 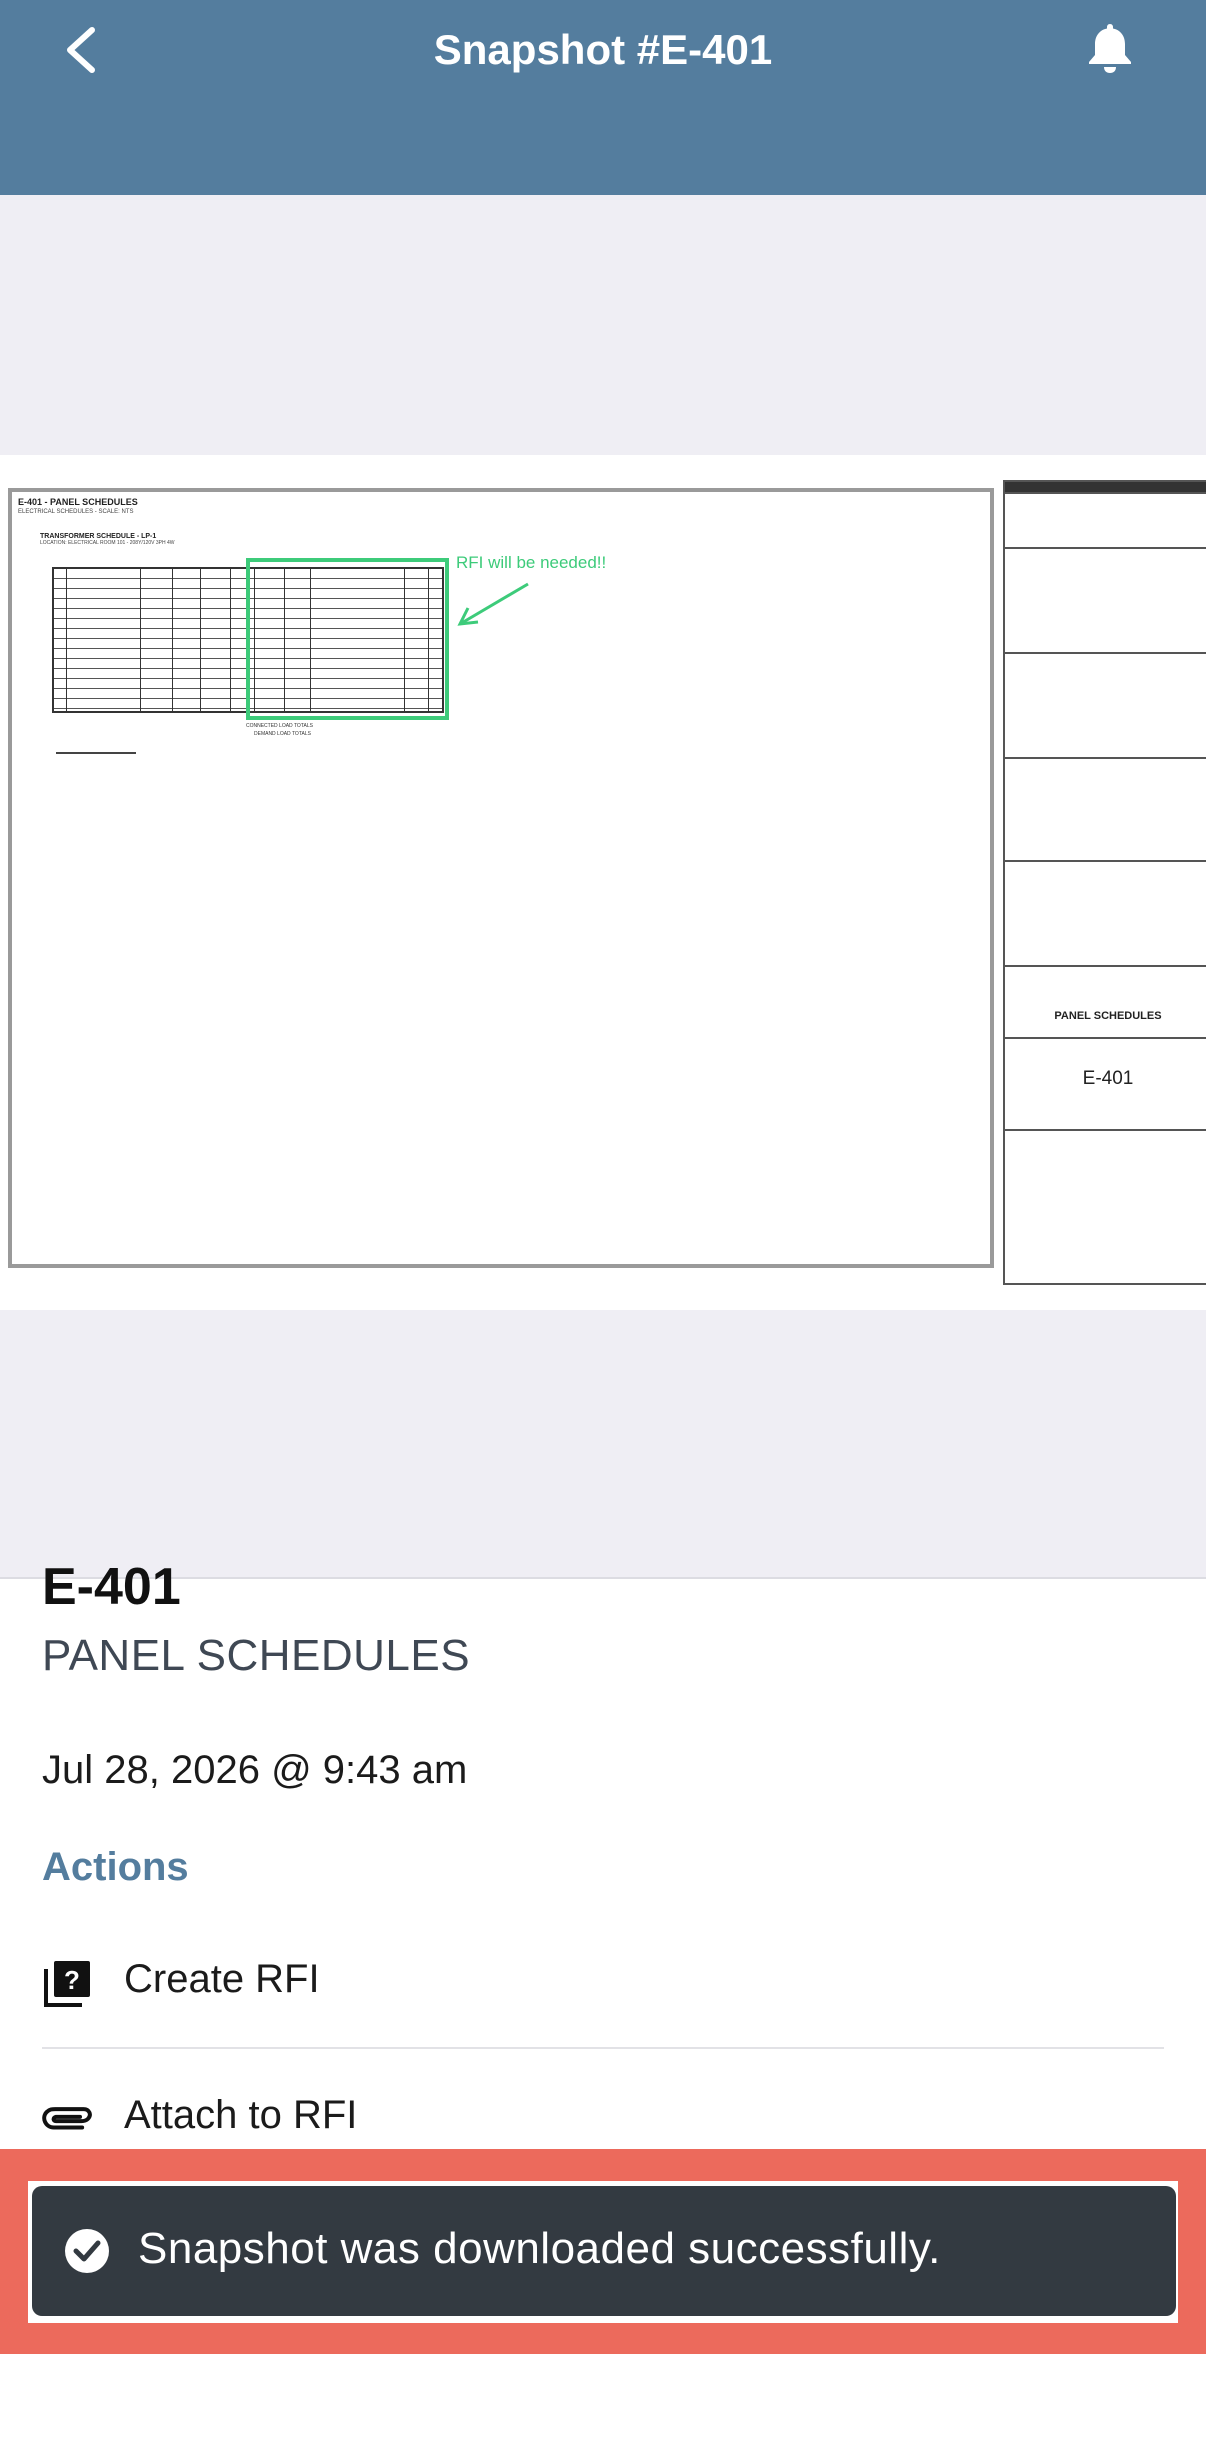 What do you see at coordinates (1108, 1016) in the screenshot?
I see `title-block-sheet-title: PANEL SCHEDULES` at bounding box center [1108, 1016].